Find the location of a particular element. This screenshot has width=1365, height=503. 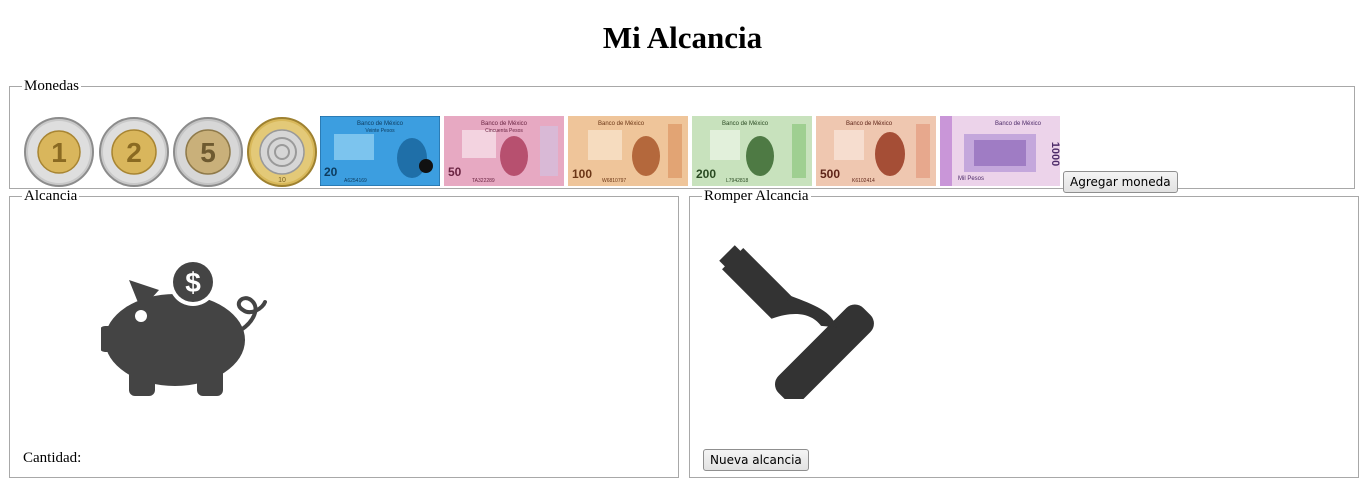

coin-2-pesos-icon: 2 is located at coordinates (134, 152).